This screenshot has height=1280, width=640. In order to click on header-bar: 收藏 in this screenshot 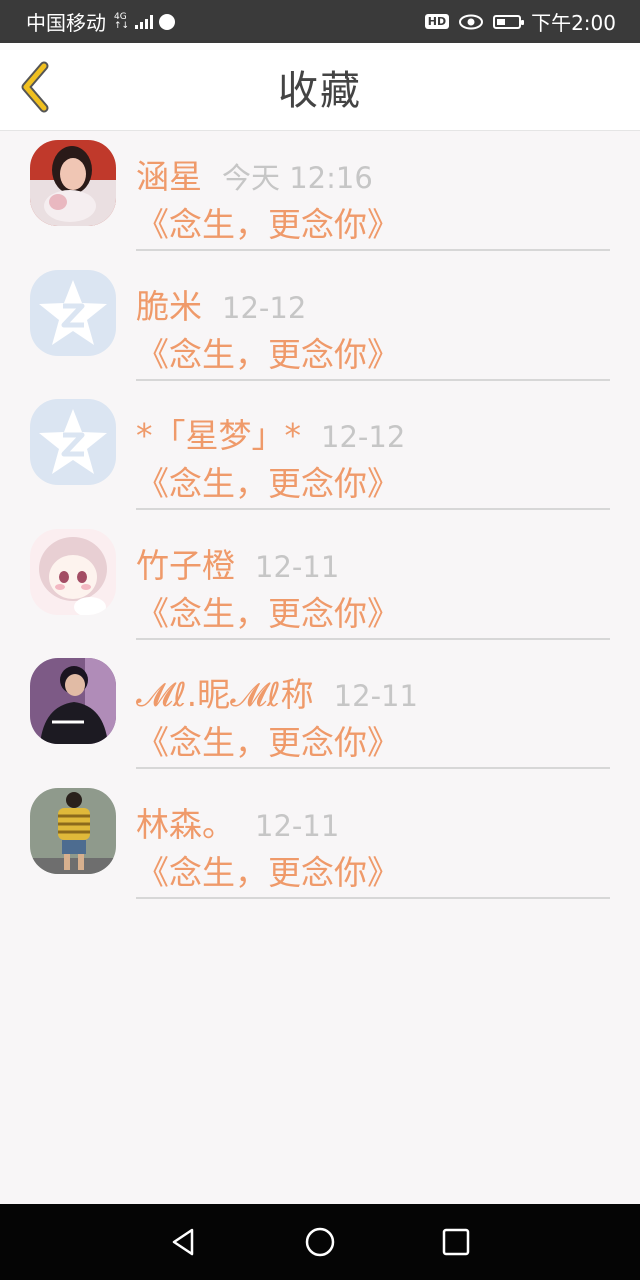, I will do `click(320, 87)`.